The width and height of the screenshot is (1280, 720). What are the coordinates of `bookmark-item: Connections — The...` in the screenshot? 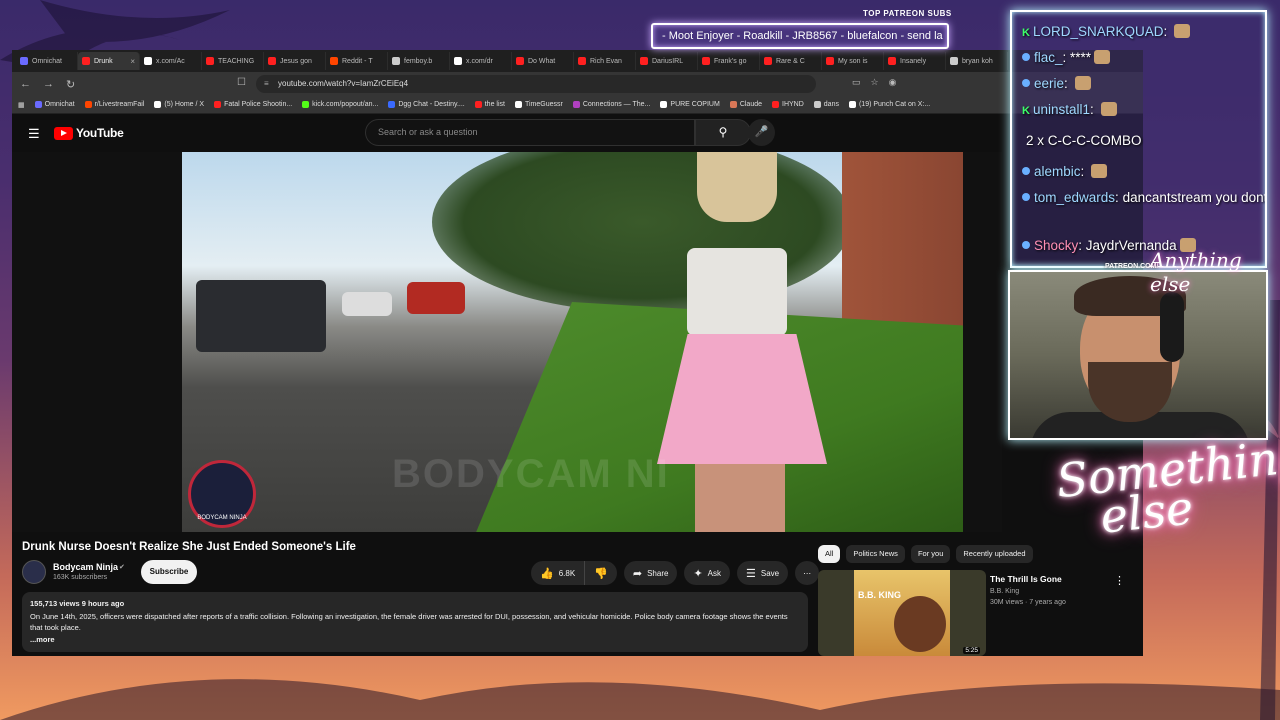 It's located at (611, 104).